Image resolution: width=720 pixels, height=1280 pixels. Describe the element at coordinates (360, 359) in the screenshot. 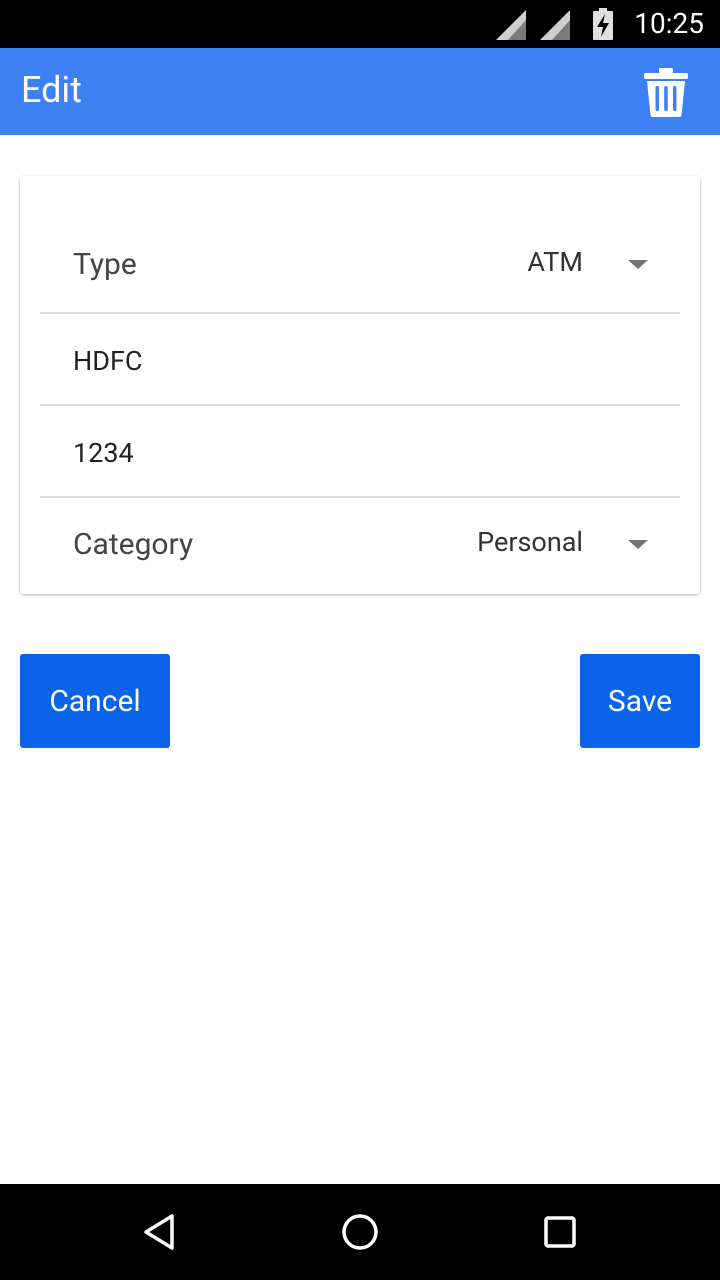

I see `bank-name-field: HDFC` at that location.